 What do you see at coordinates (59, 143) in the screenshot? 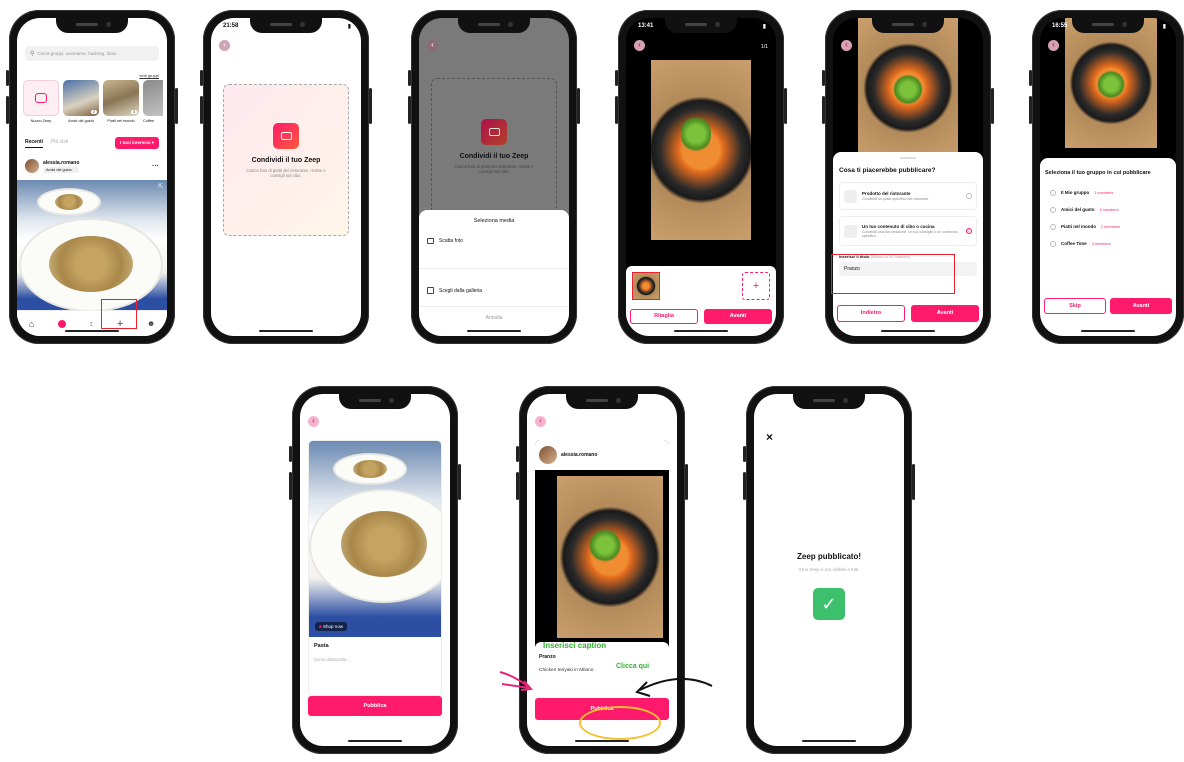
I see `tab-viewed: Più visti` at bounding box center [59, 143].